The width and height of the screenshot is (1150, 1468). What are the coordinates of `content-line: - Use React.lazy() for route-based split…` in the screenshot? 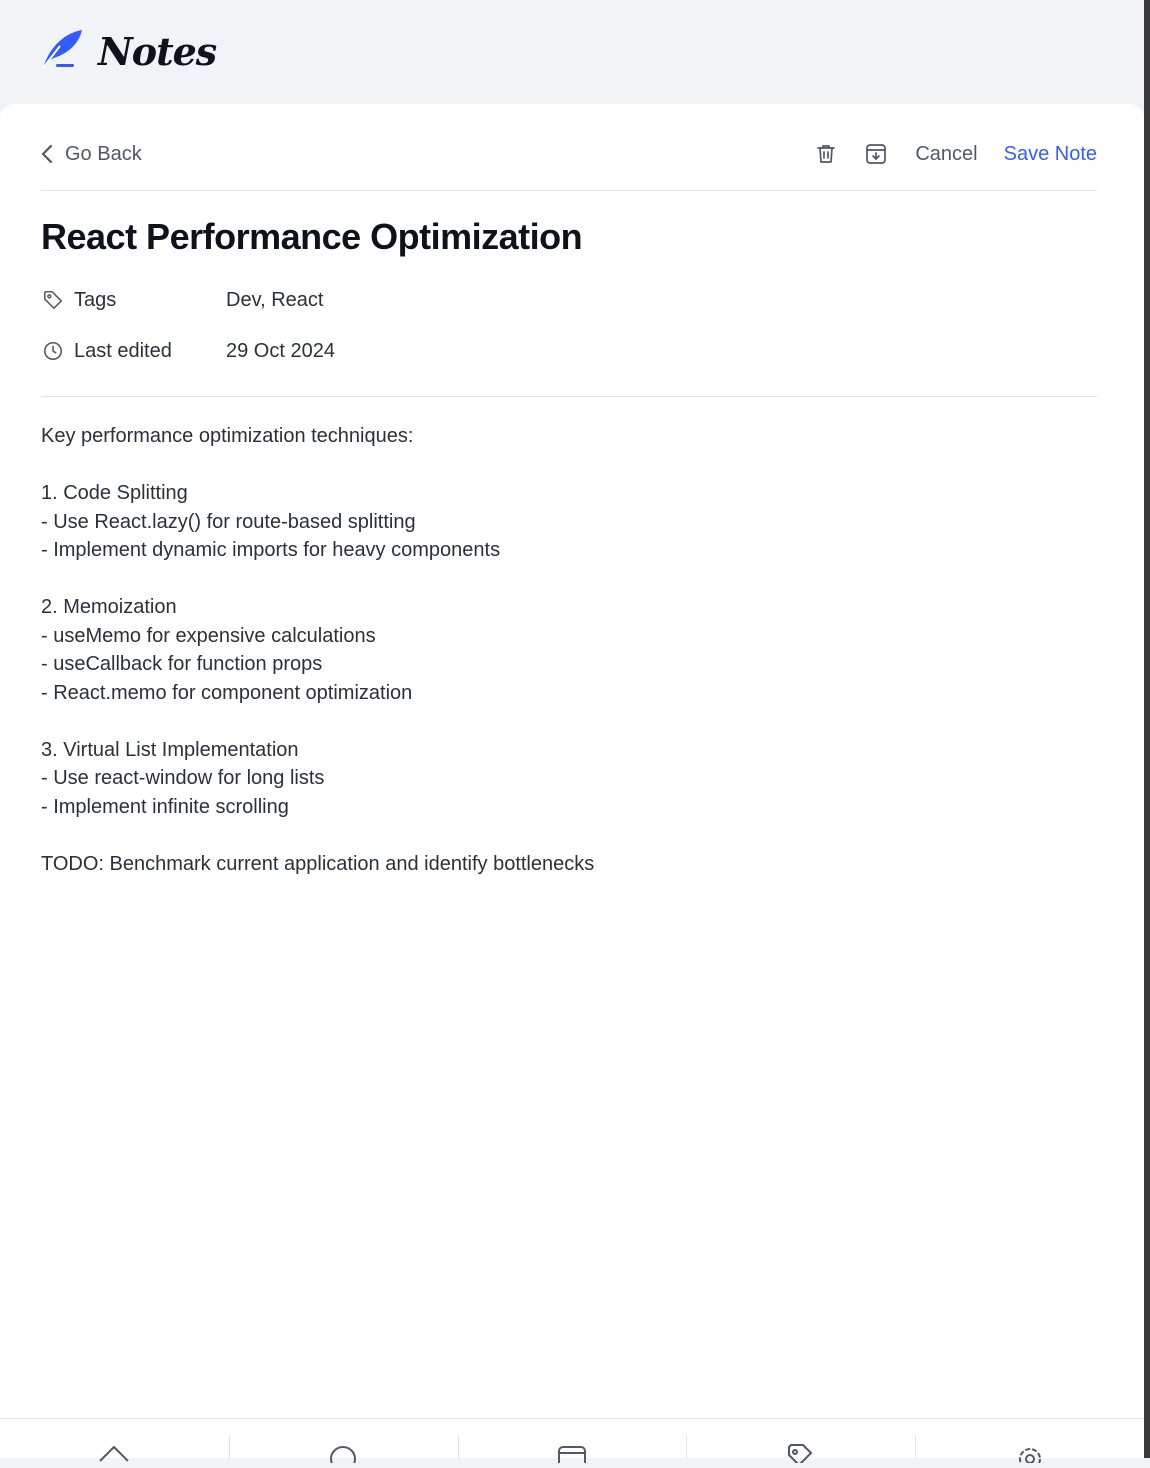 It's located at (228, 521).